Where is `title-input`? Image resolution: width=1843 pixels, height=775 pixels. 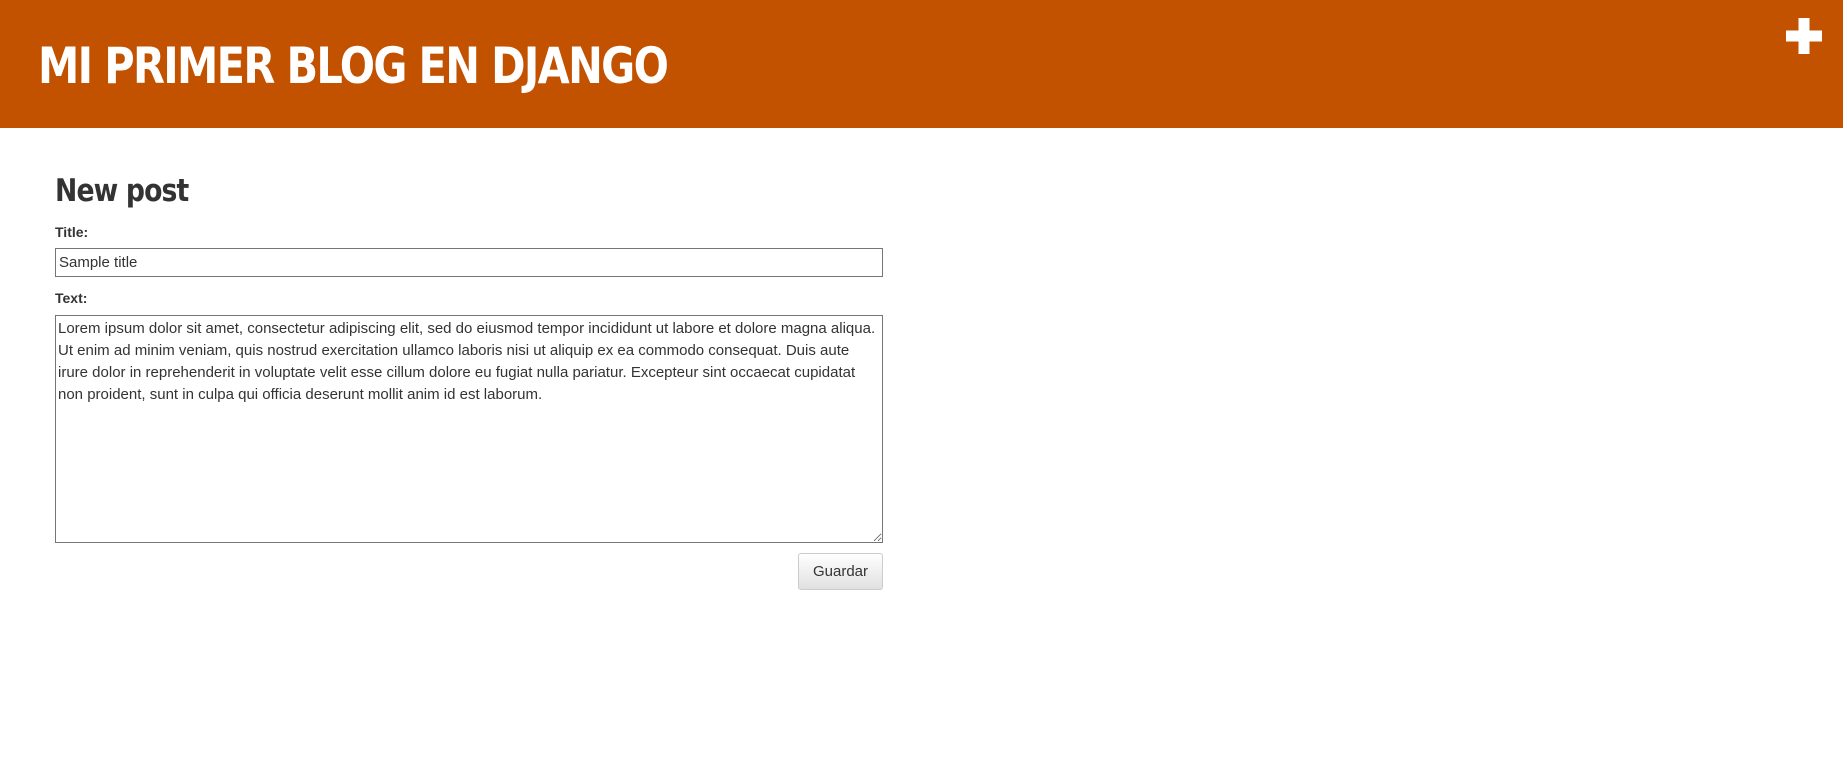
title-input is located at coordinates (469, 262).